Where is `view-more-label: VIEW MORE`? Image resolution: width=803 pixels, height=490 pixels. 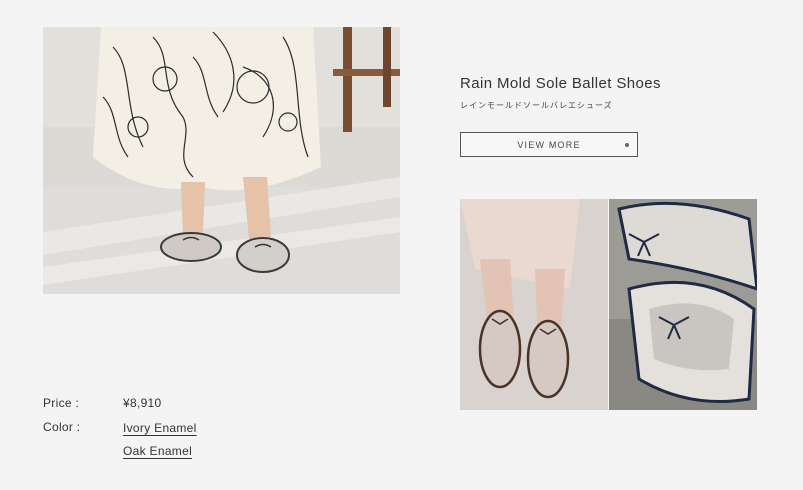 view-more-label: VIEW MORE is located at coordinates (549, 144).